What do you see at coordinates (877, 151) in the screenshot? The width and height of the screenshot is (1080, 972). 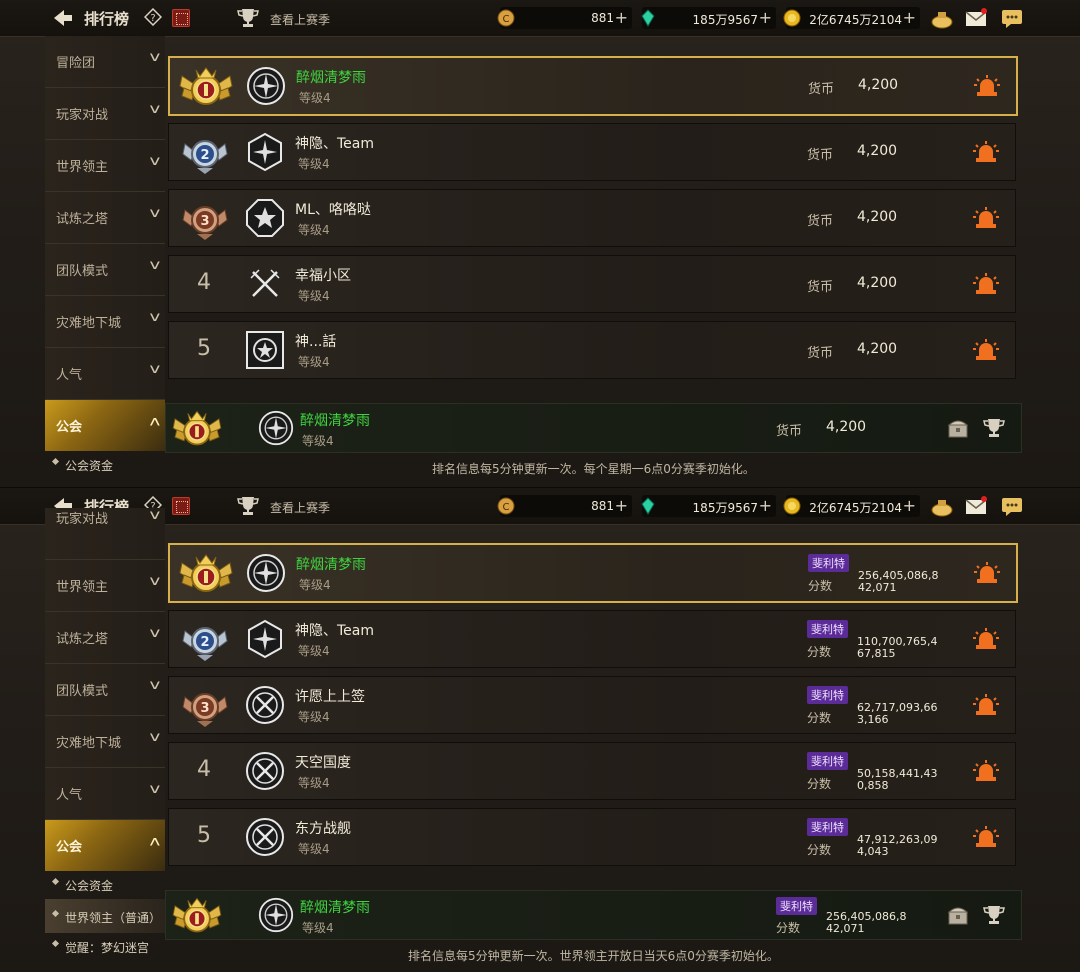 I see `currency-value: 4,200` at bounding box center [877, 151].